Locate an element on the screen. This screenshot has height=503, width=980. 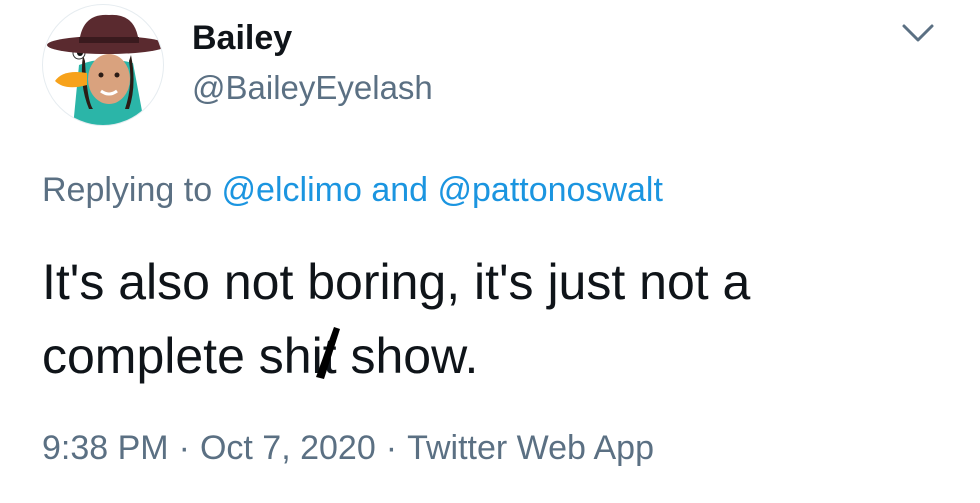
tweet-meta: 9:38 PM · Oct 7, 2020 · Twitter Web App is located at coordinates (348, 448).